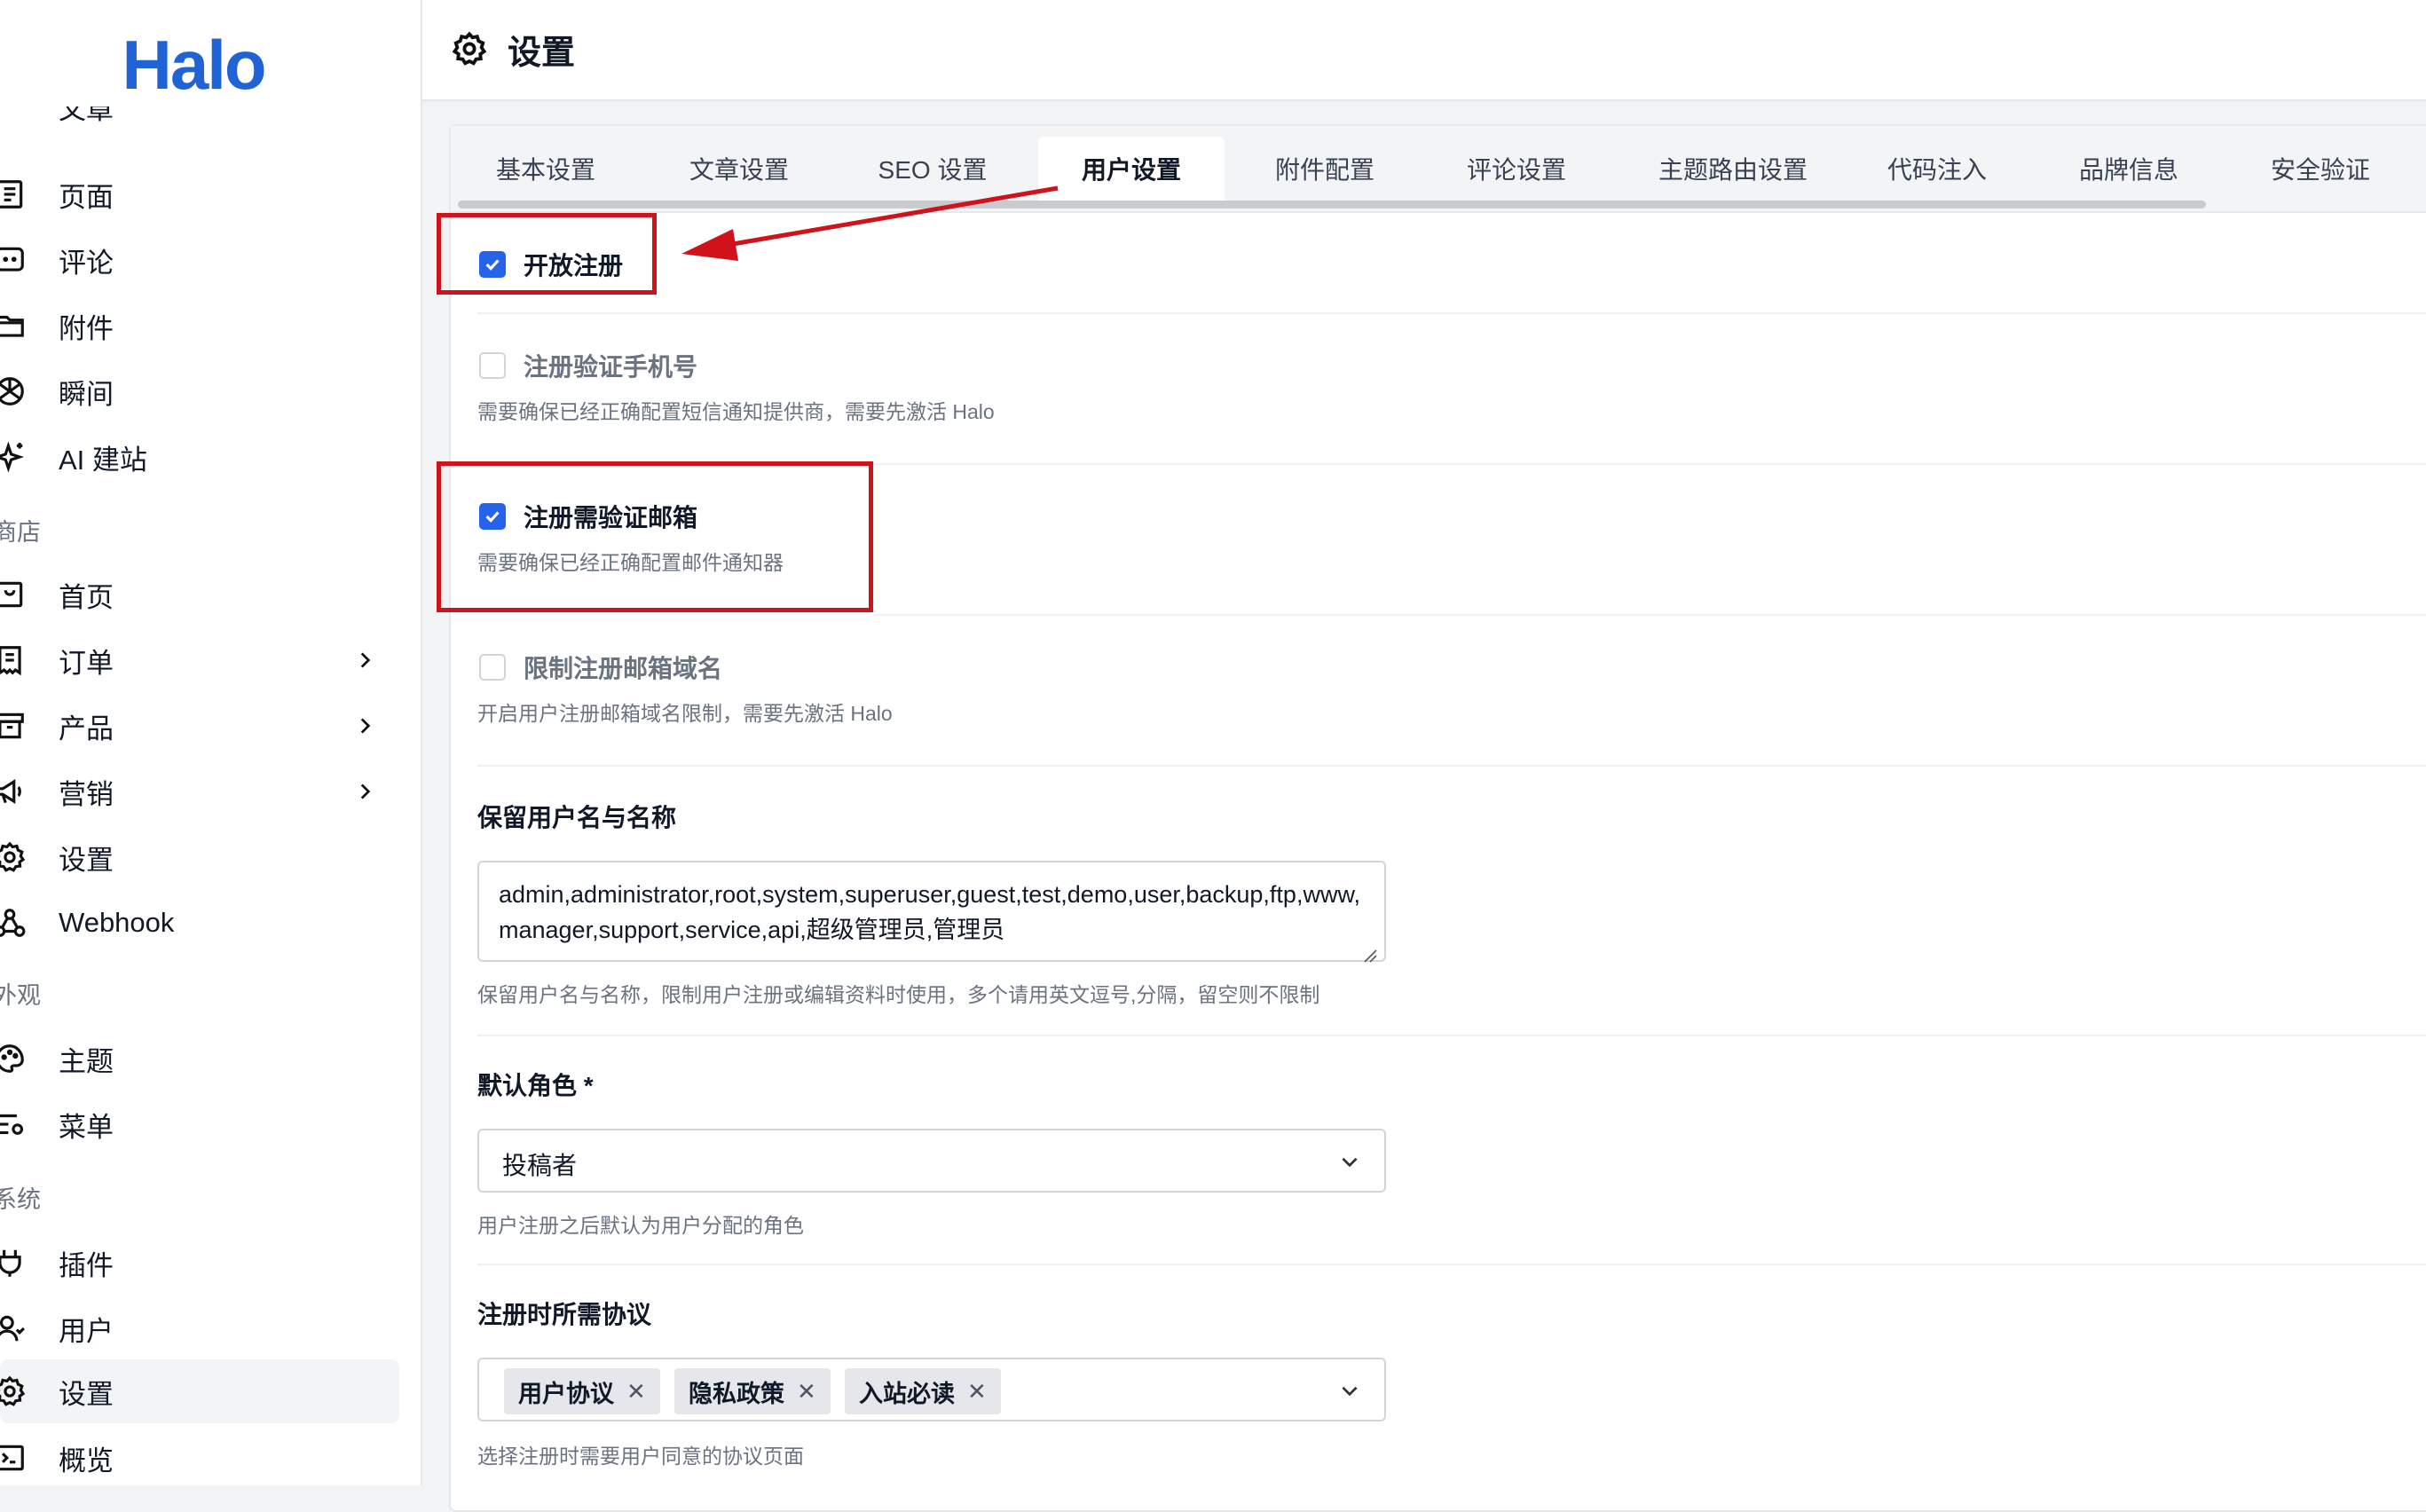 The width and height of the screenshot is (2426, 1512). I want to click on sidebar-item-pages: 页面, so click(199, 194).